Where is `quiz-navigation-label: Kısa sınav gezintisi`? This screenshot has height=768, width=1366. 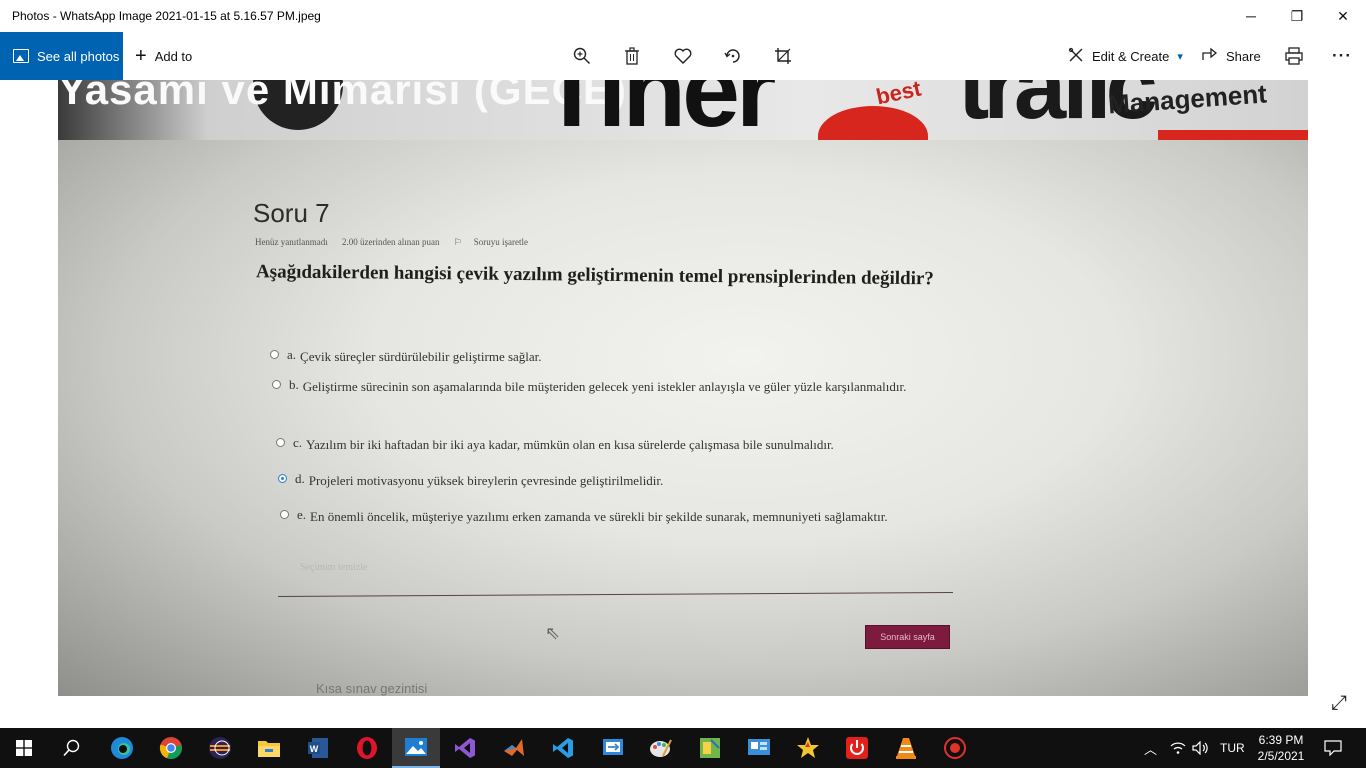
quiz-navigation-label: Kısa sınav gezintisi is located at coordinates (372, 688).